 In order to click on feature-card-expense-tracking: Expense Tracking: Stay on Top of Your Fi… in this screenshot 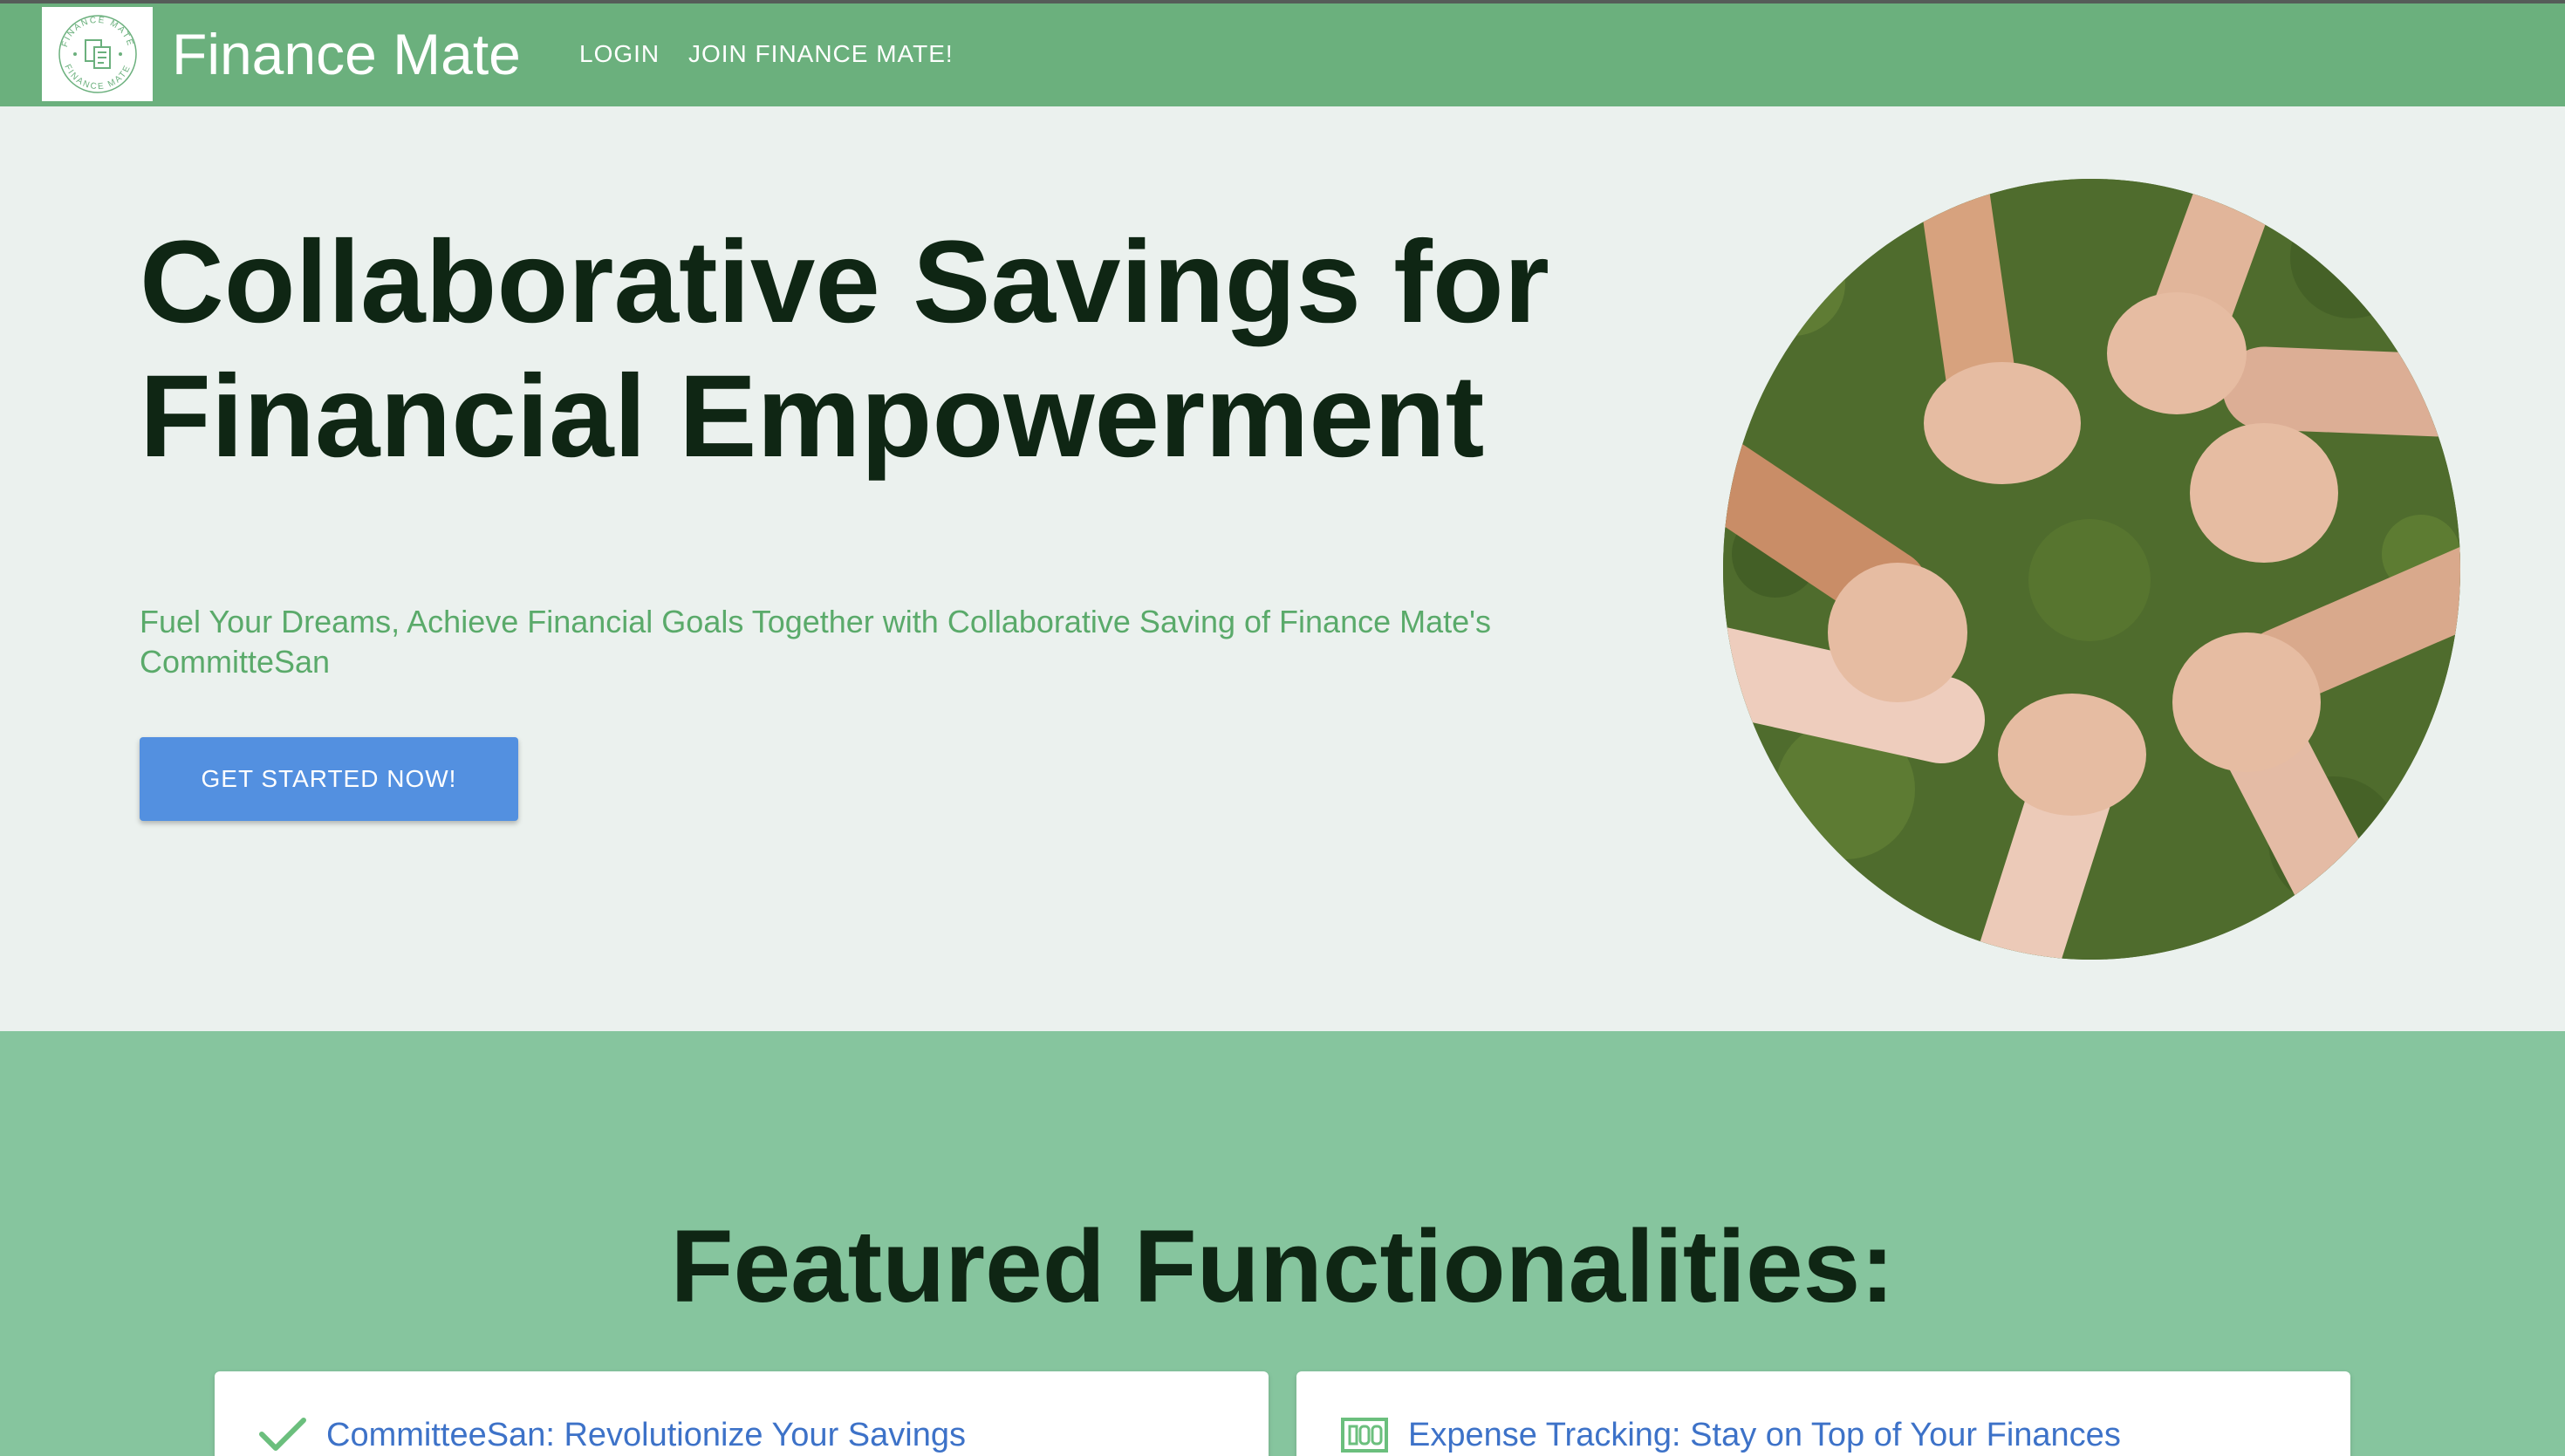, I will do `click(1823, 1413)`.